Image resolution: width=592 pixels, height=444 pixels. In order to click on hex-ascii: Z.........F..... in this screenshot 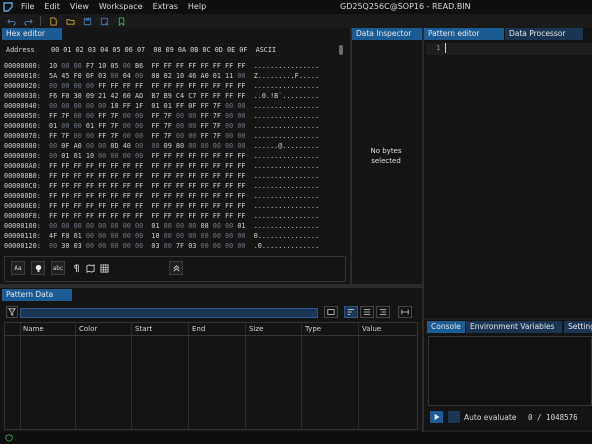, I will do `click(285, 76)`.